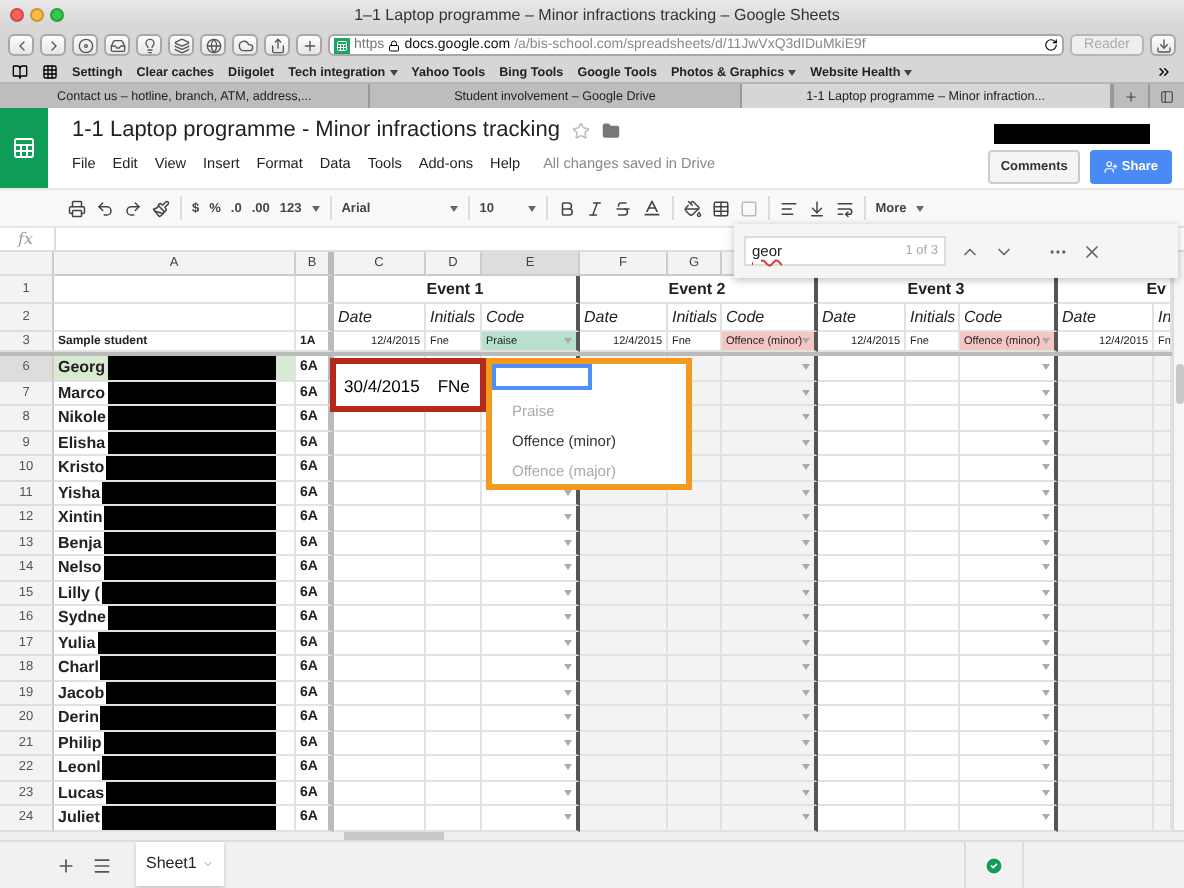  What do you see at coordinates (692, 208) in the screenshot?
I see `fill-color-icon` at bounding box center [692, 208].